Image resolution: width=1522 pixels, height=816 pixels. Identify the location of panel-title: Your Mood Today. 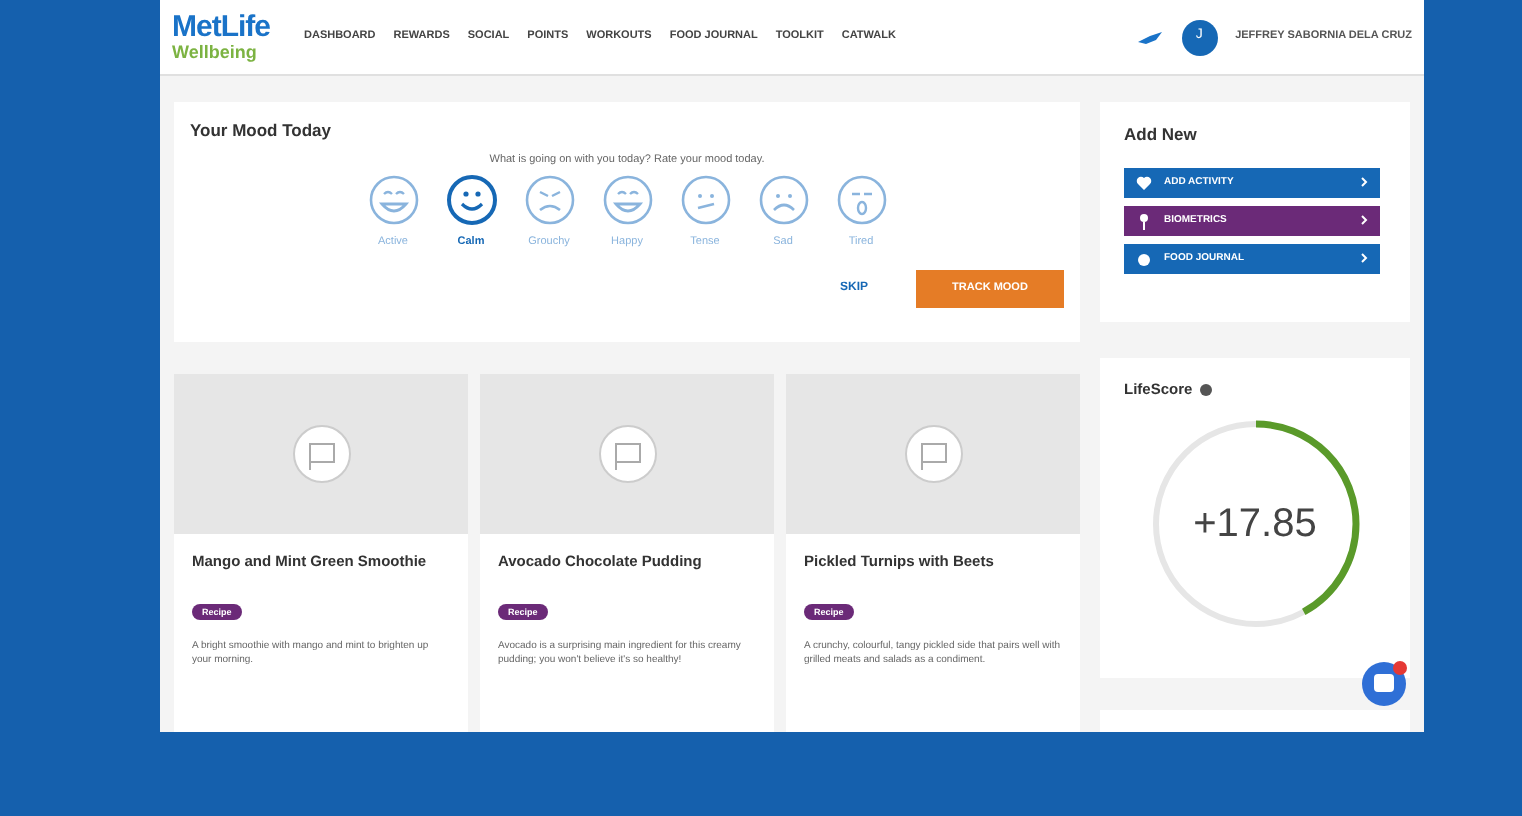
(262, 131).